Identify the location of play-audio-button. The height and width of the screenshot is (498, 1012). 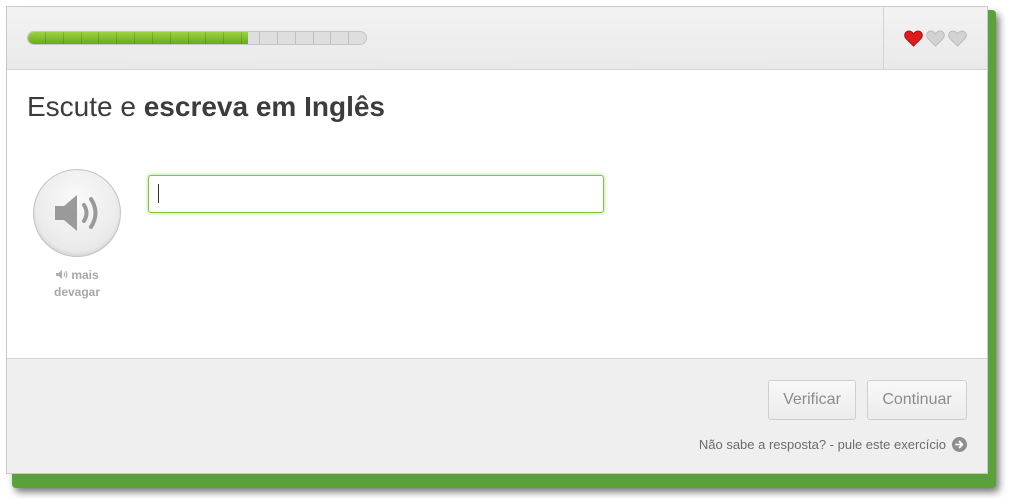
(77, 213).